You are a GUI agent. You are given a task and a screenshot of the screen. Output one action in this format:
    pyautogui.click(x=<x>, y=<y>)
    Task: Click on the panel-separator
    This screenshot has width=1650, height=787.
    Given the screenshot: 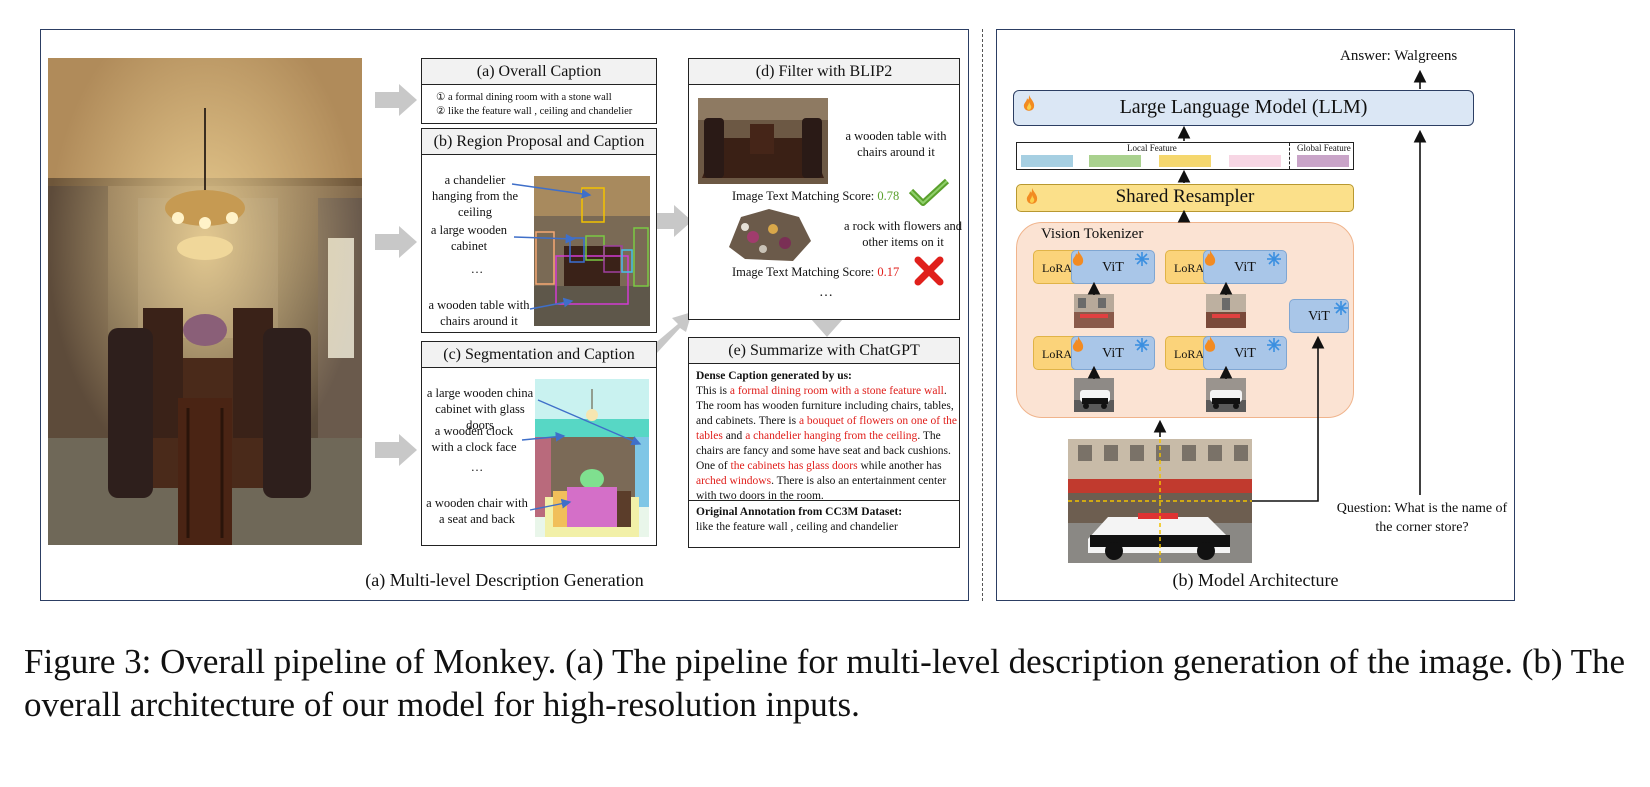 What is the action you would take?
    pyautogui.click(x=982, y=315)
    